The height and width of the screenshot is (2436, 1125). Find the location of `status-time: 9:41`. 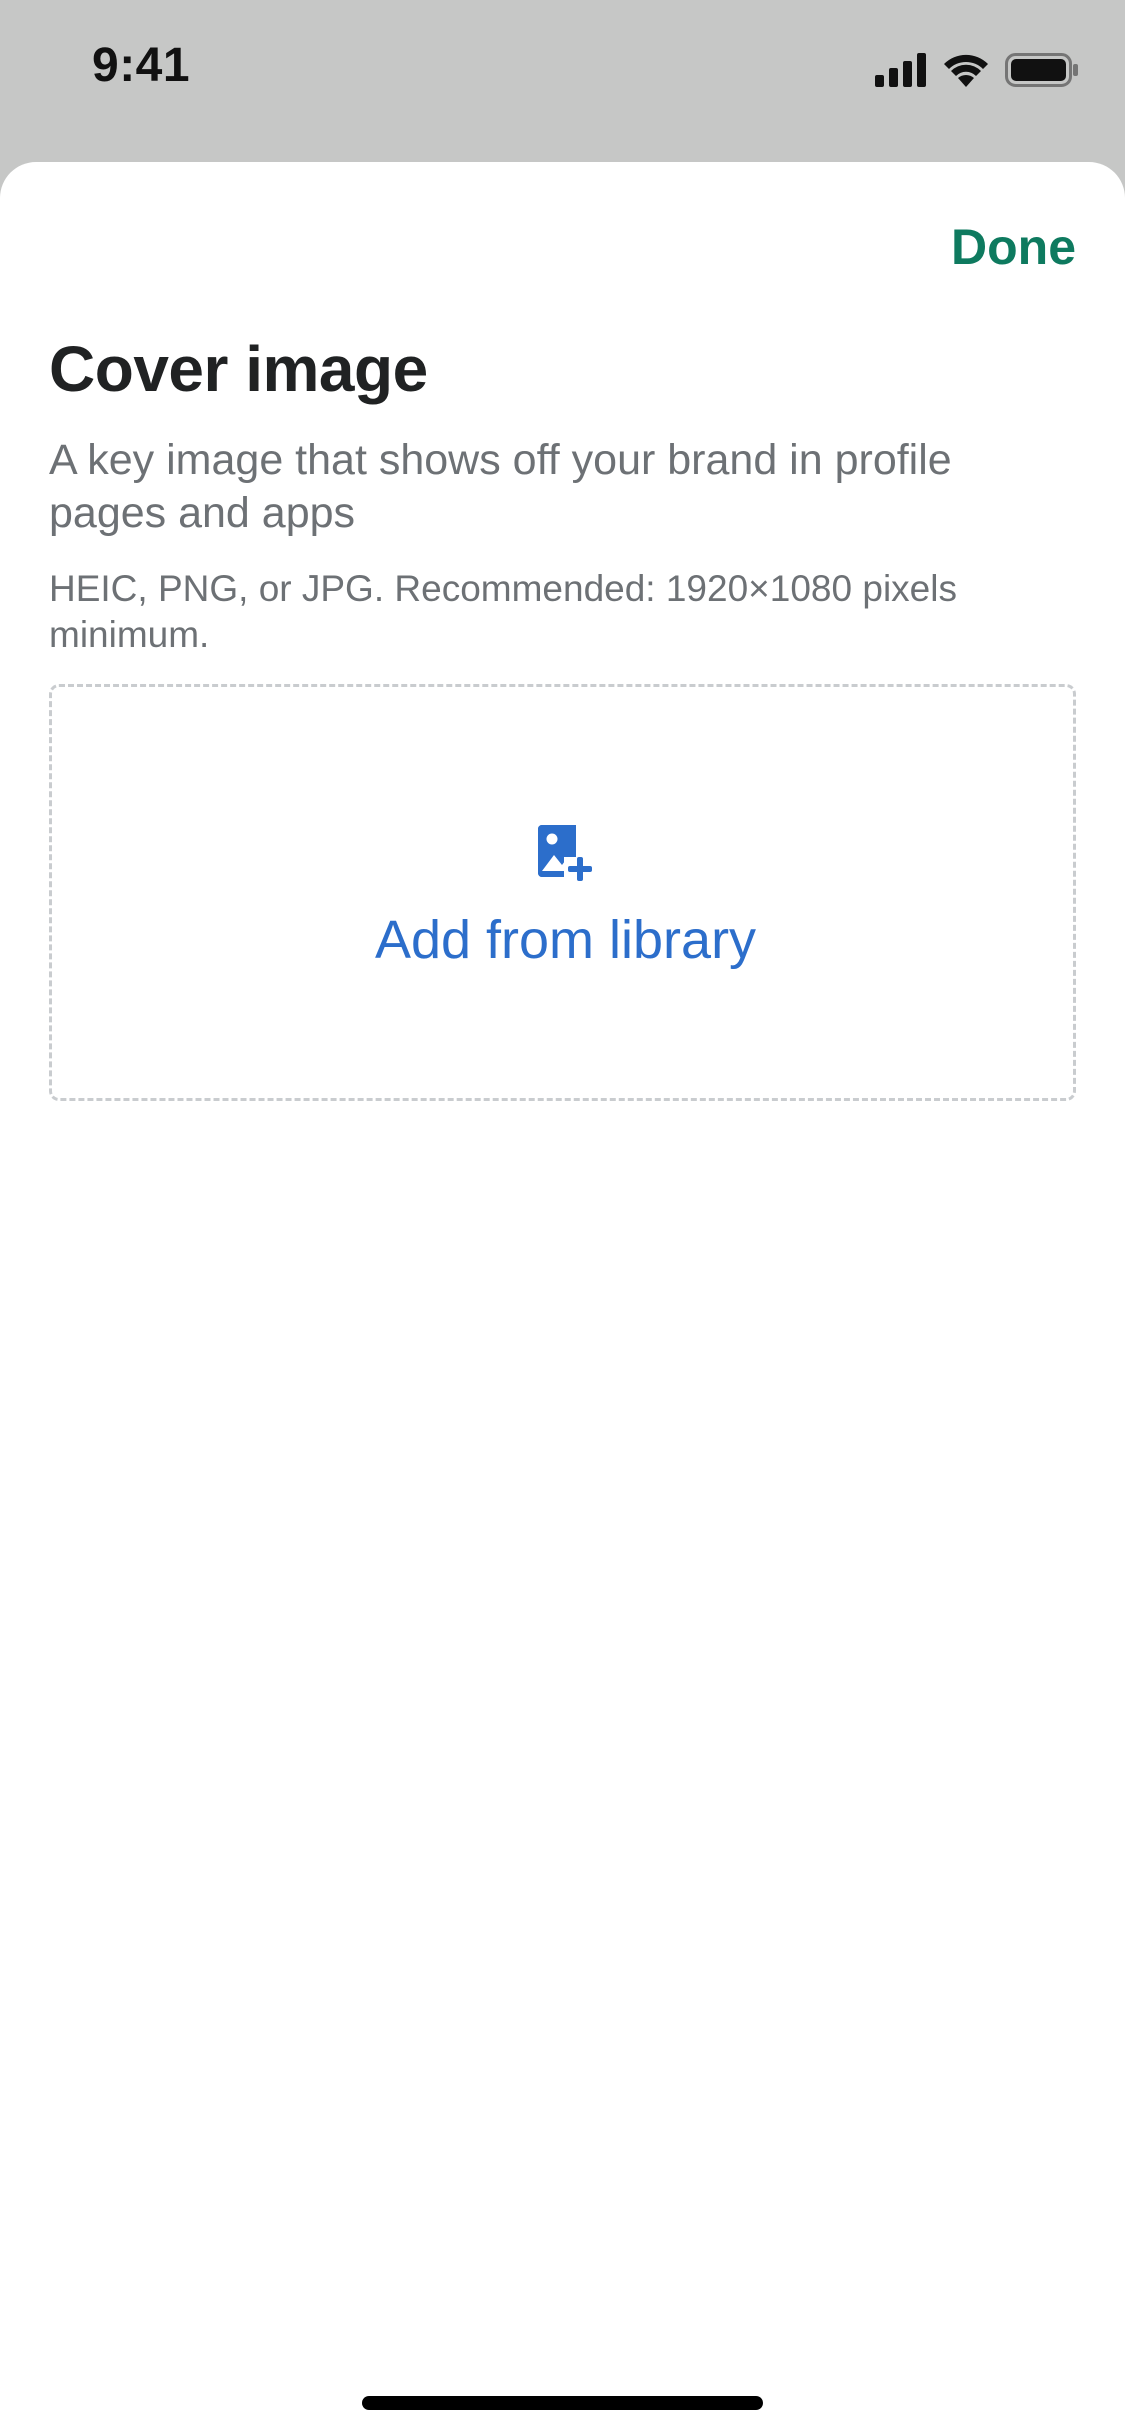

status-time: 9:41 is located at coordinates (141, 65).